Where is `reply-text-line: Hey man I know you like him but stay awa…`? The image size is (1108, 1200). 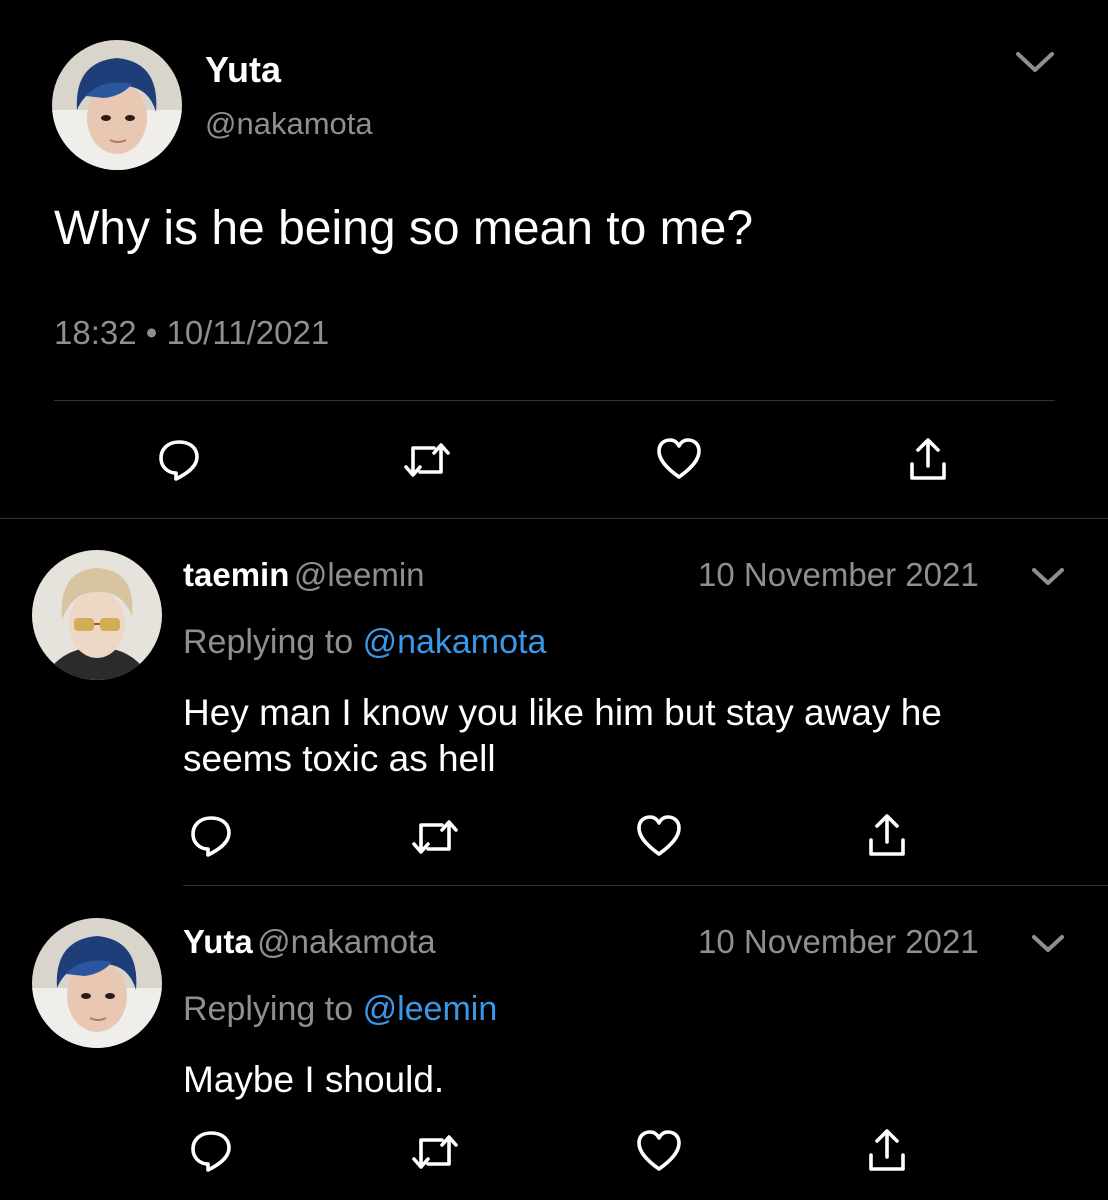
reply-text-line: Hey man I know you like him but stay awa… is located at coordinates (562, 712).